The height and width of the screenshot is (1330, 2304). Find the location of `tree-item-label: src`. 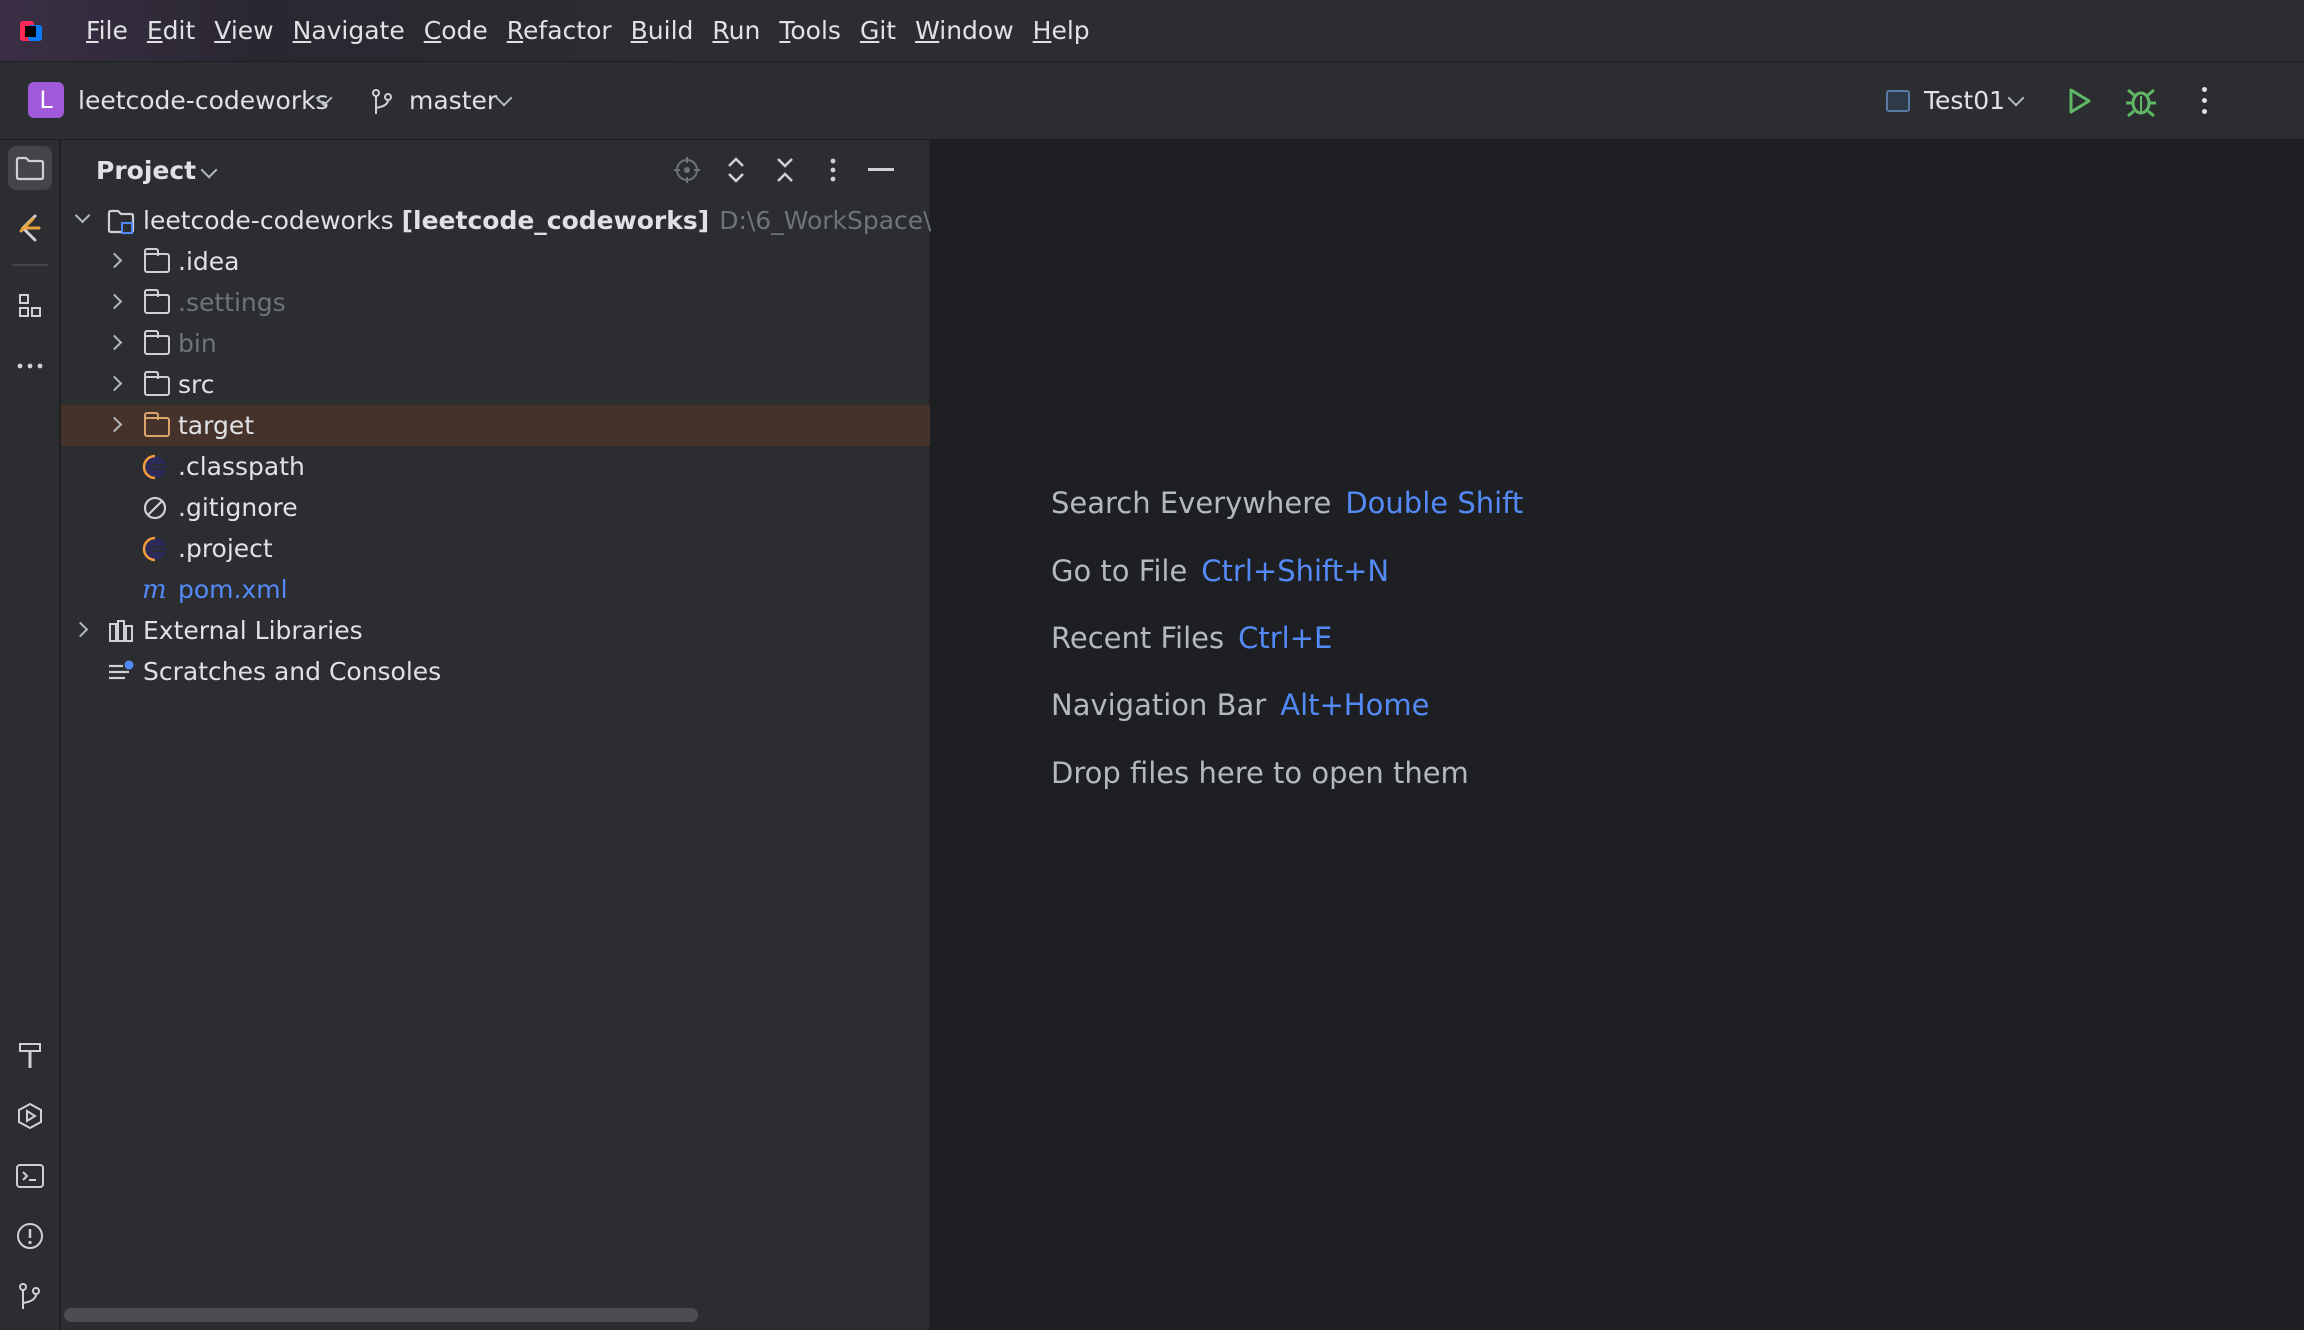

tree-item-label: src is located at coordinates (196, 384).